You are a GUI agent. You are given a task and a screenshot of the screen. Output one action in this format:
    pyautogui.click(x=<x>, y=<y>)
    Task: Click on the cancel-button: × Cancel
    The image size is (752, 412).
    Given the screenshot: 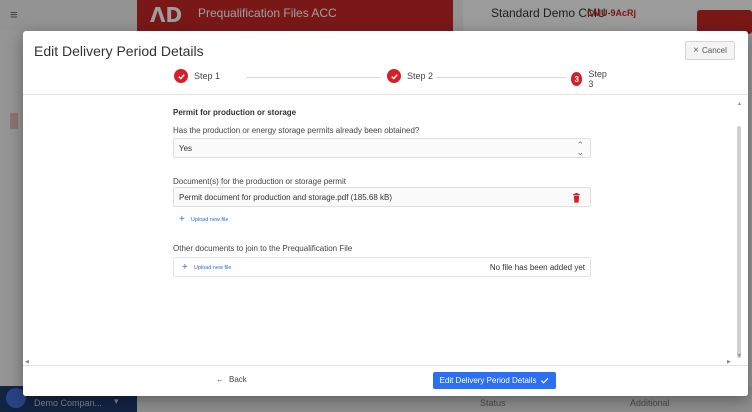 What is the action you would take?
    pyautogui.click(x=710, y=50)
    